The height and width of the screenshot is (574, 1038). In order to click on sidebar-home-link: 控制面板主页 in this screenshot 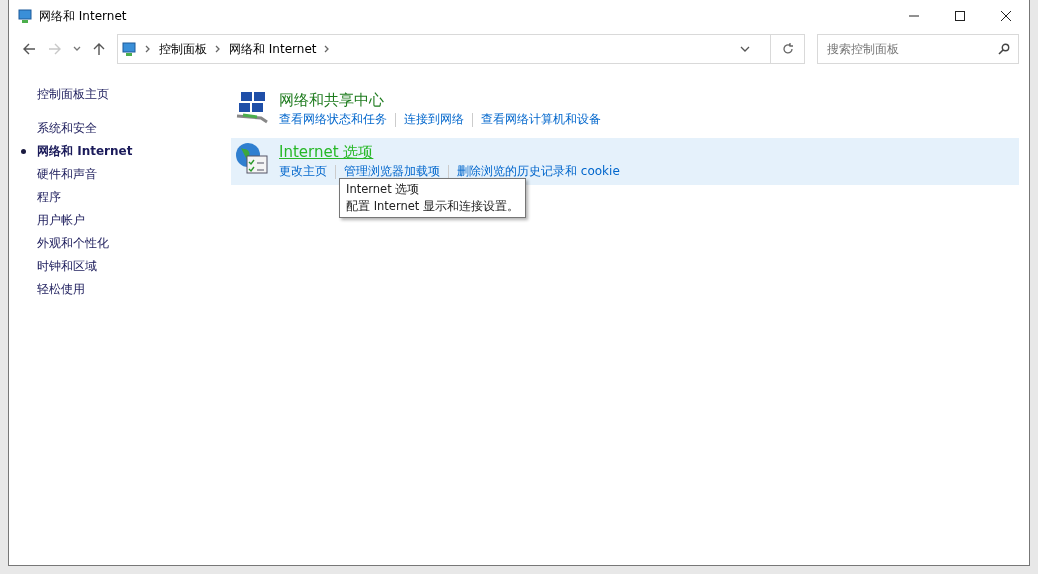, I will do `click(126, 94)`.